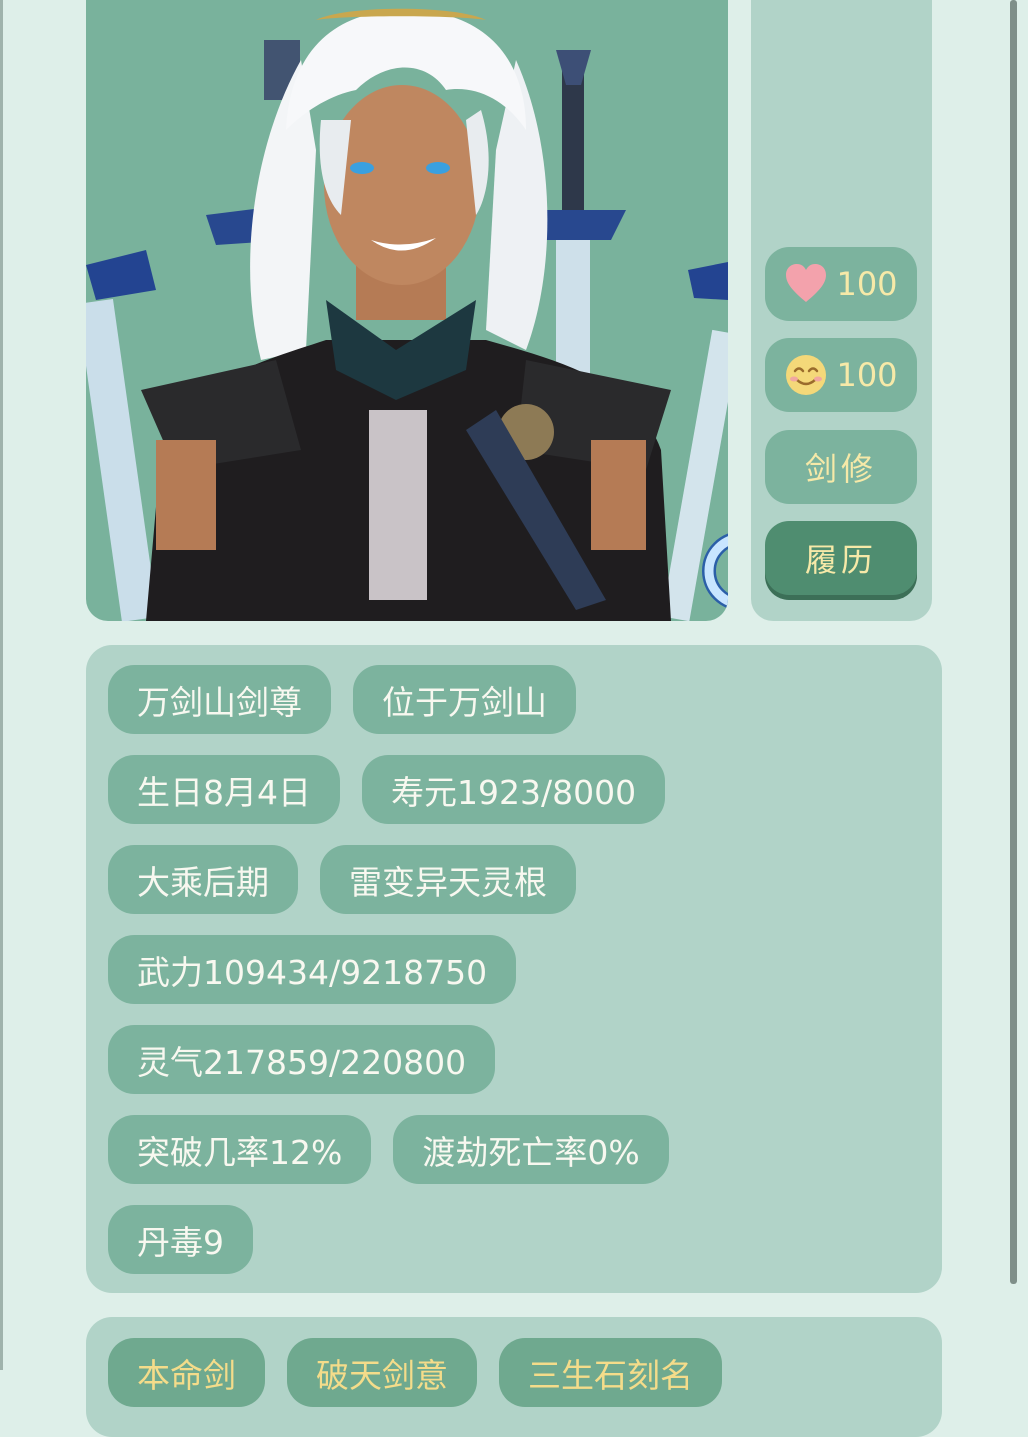 The height and width of the screenshot is (1437, 1028). I want to click on spiritual-energy-tag: 灵气217859/220800, so click(302, 1059).